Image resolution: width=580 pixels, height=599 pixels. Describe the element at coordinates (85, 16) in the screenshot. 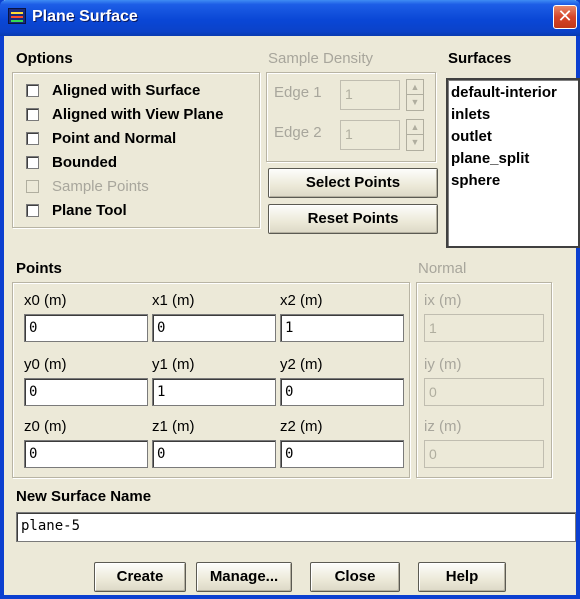

I see `window-title: Plane Surface` at that location.